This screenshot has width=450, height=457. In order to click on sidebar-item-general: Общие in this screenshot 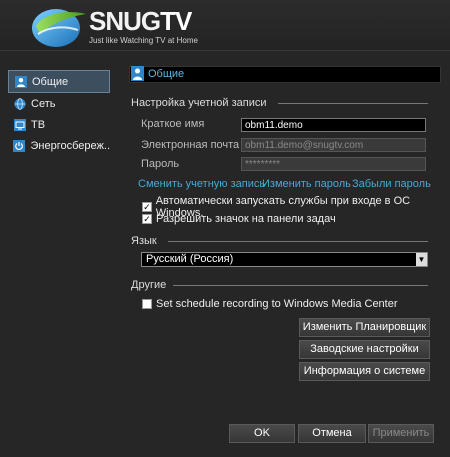, I will do `click(59, 81)`.